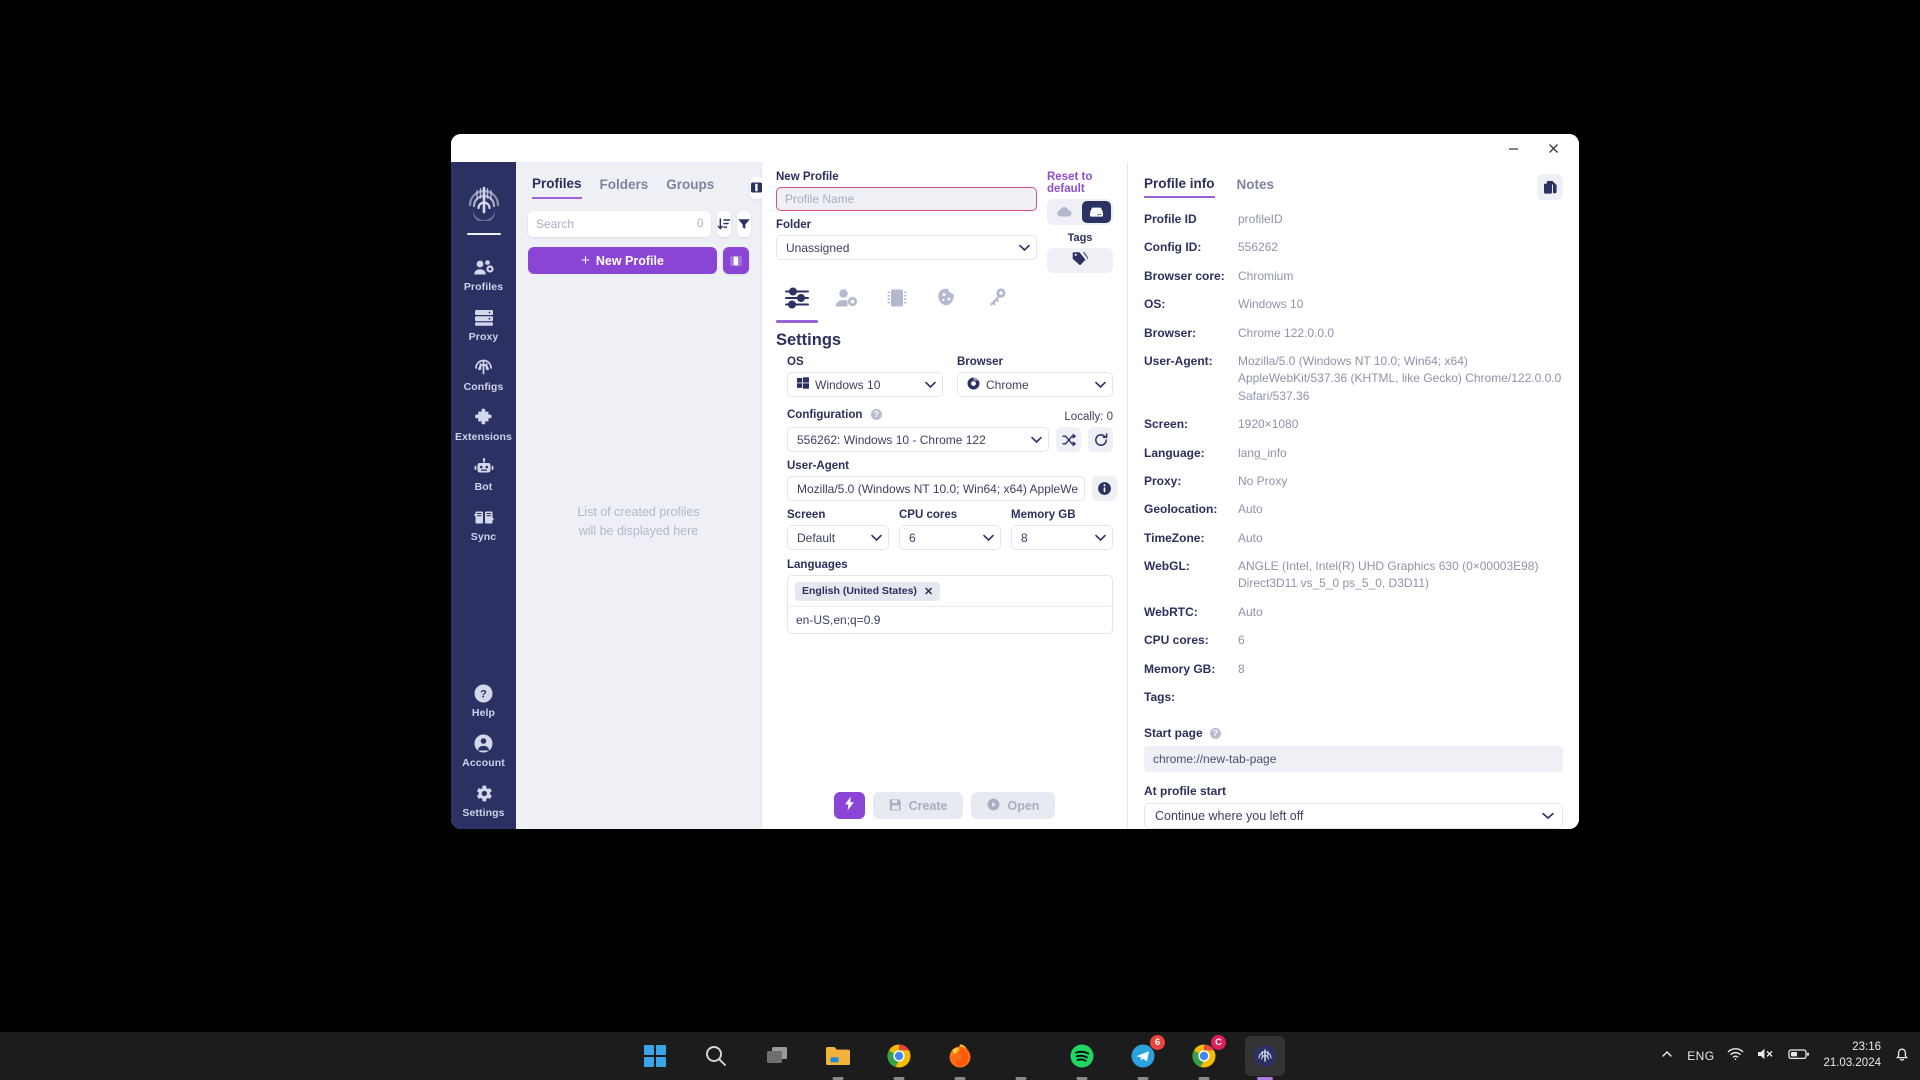 This screenshot has width=1920, height=1080. I want to click on language-chip: English (United States) ✕, so click(868, 591).